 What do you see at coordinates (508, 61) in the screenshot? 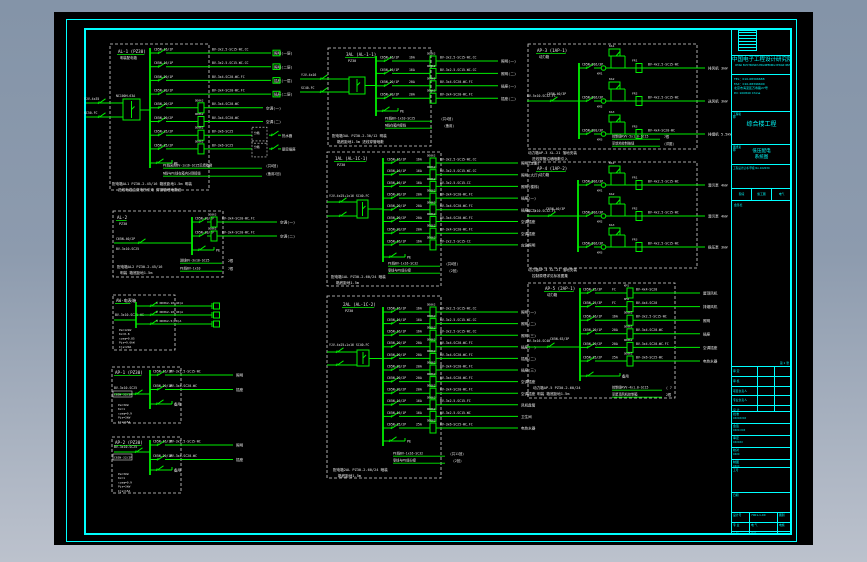
I see `svg-text: 照明(一)` at bounding box center [508, 61].